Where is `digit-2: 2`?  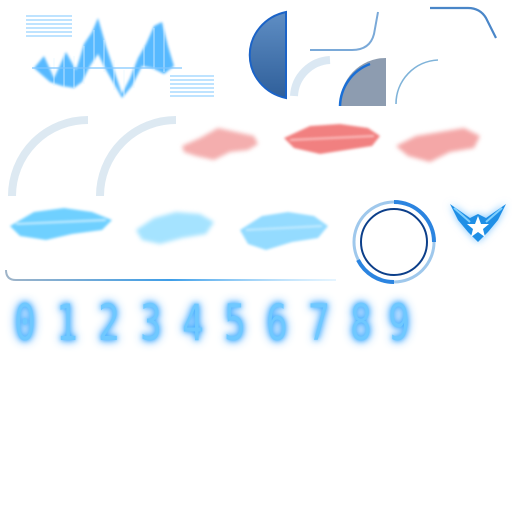
digit-2: 2 is located at coordinates (109, 323).